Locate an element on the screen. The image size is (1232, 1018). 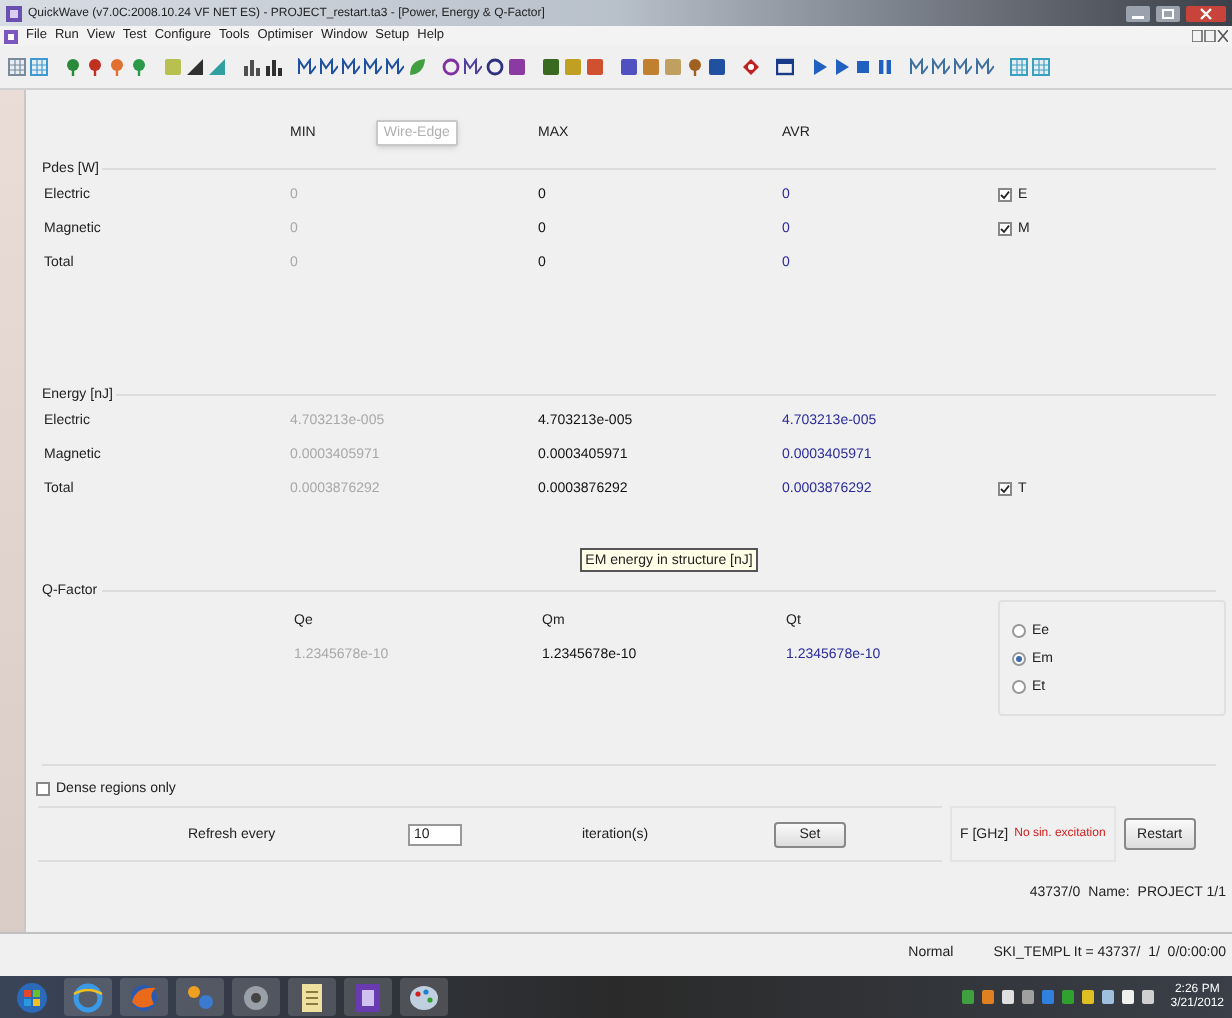
maximize-icon is located at coordinates (1168, 13).